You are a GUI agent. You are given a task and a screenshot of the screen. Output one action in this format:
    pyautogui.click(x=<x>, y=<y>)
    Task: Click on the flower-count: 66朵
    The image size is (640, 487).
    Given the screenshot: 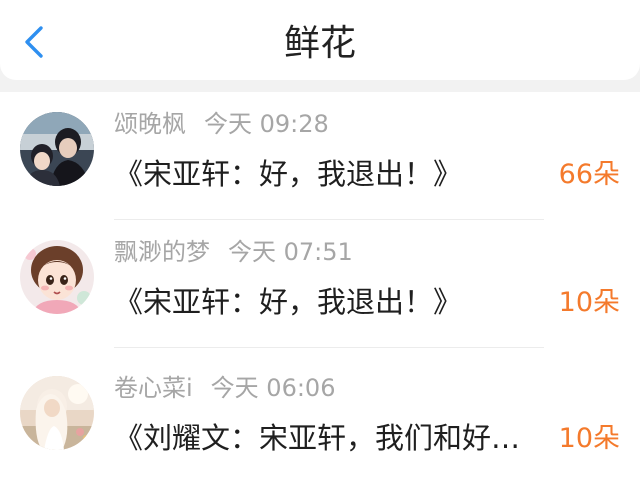 What is the action you would take?
    pyautogui.click(x=589, y=174)
    